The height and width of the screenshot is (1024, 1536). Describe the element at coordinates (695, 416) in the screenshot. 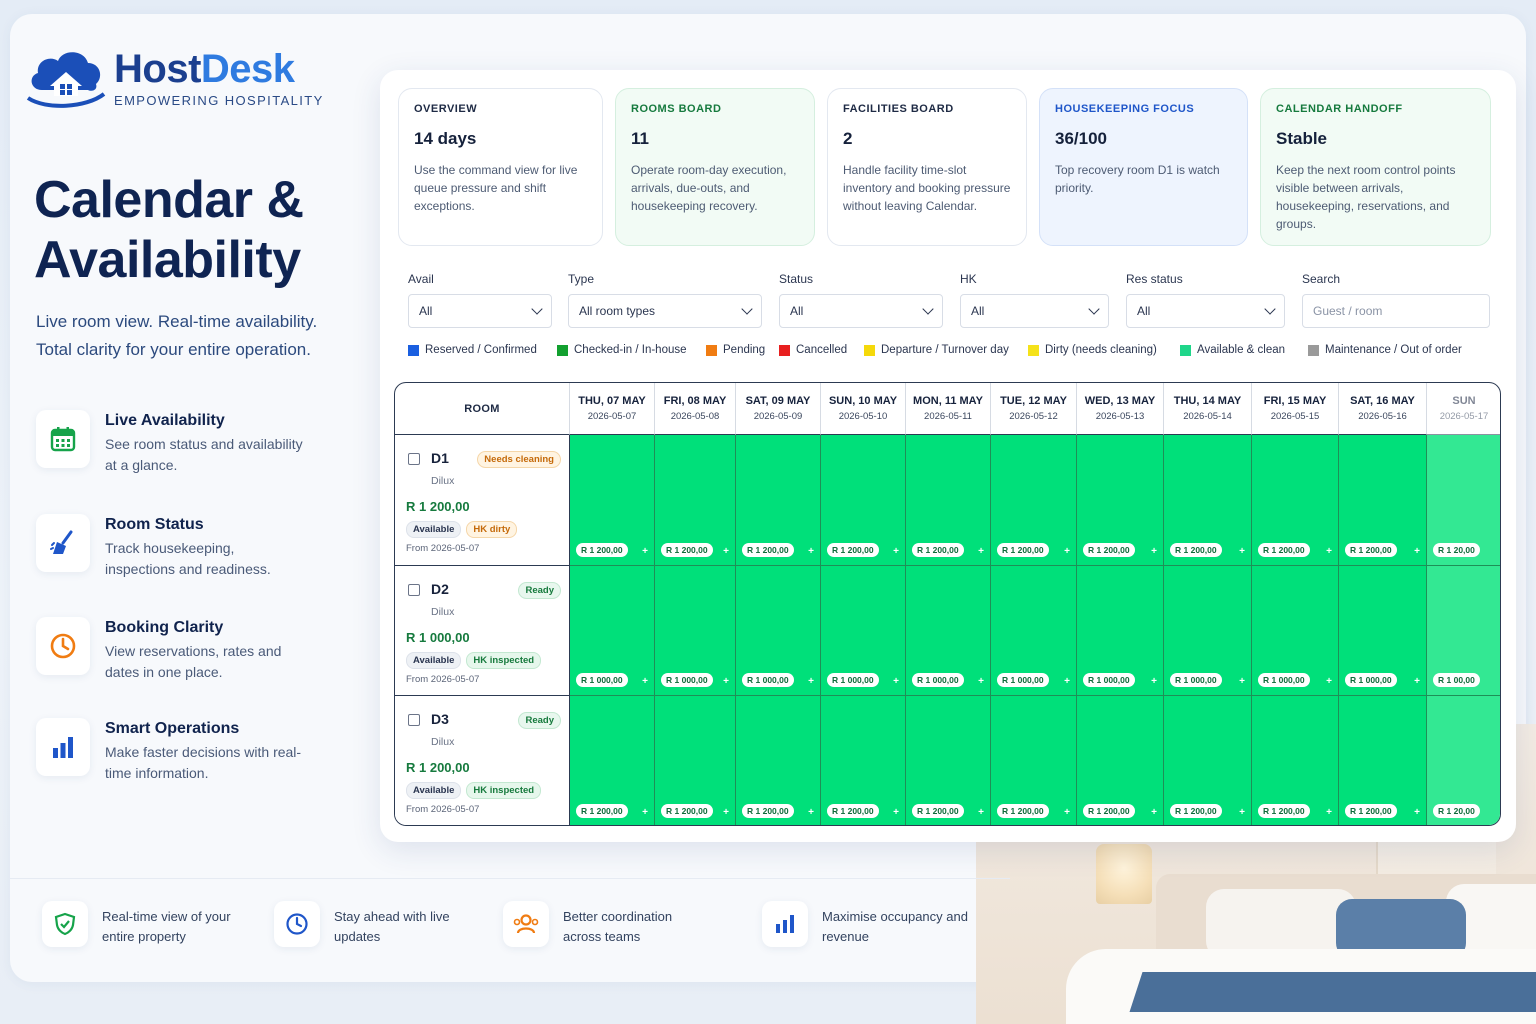

I see `date-label: 2026-05-08` at that location.